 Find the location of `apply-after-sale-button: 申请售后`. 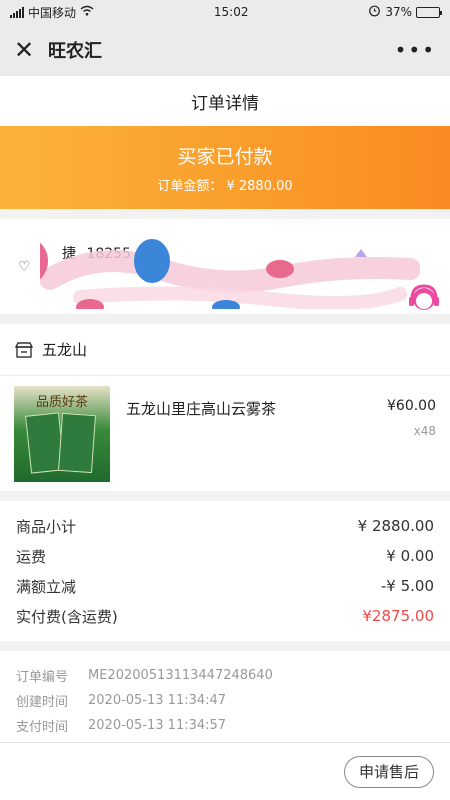

apply-after-sale-button: 申请售后 is located at coordinates (388, 771).